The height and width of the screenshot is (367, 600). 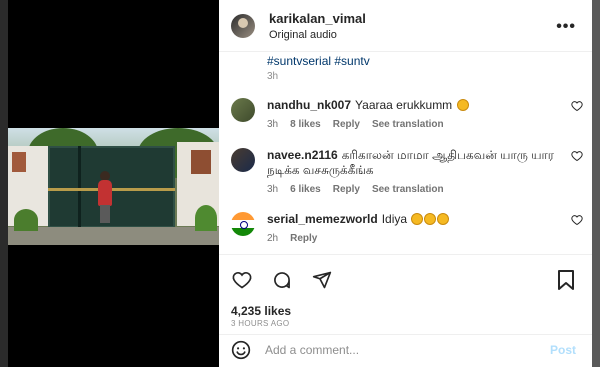 What do you see at coordinates (417, 228) in the screenshot?
I see `comment-body: serial_memezworld Idiya 2h Reply` at bounding box center [417, 228].